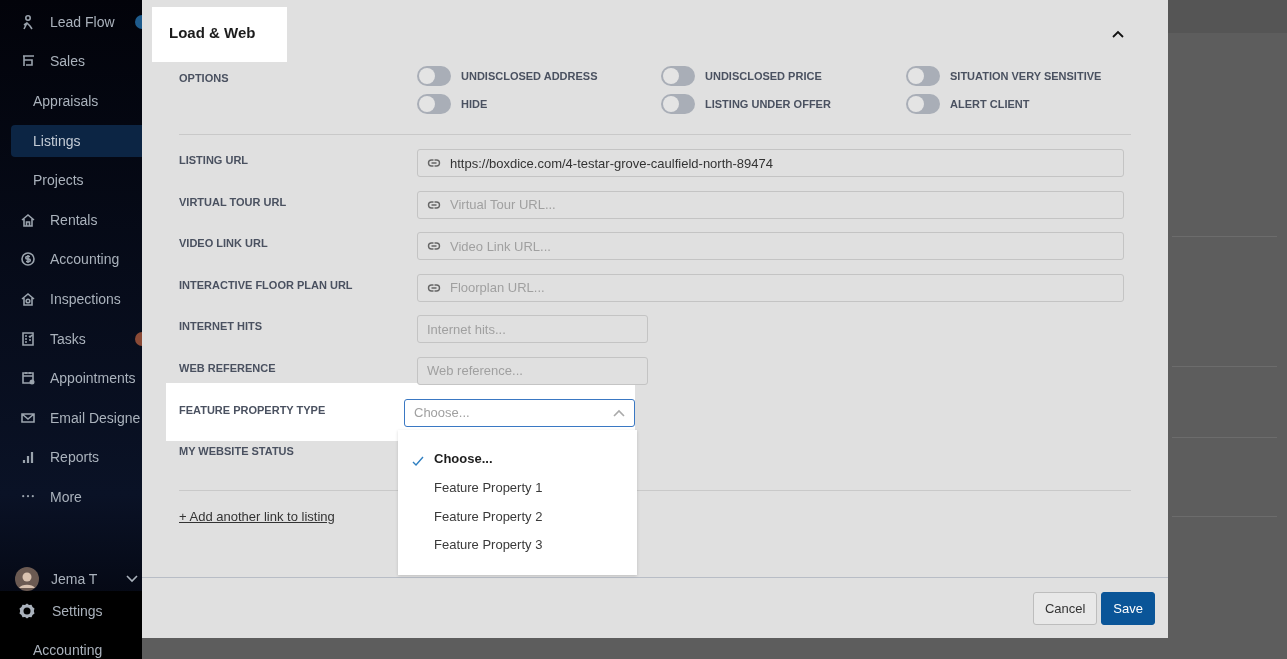 This screenshot has width=1287, height=659. Describe the element at coordinates (28, 497) in the screenshot. I see `ellipsis-icon` at that location.